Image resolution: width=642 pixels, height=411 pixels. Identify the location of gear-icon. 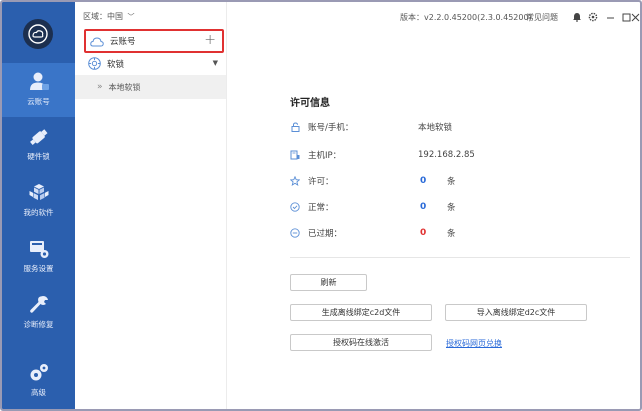
(593, 17).